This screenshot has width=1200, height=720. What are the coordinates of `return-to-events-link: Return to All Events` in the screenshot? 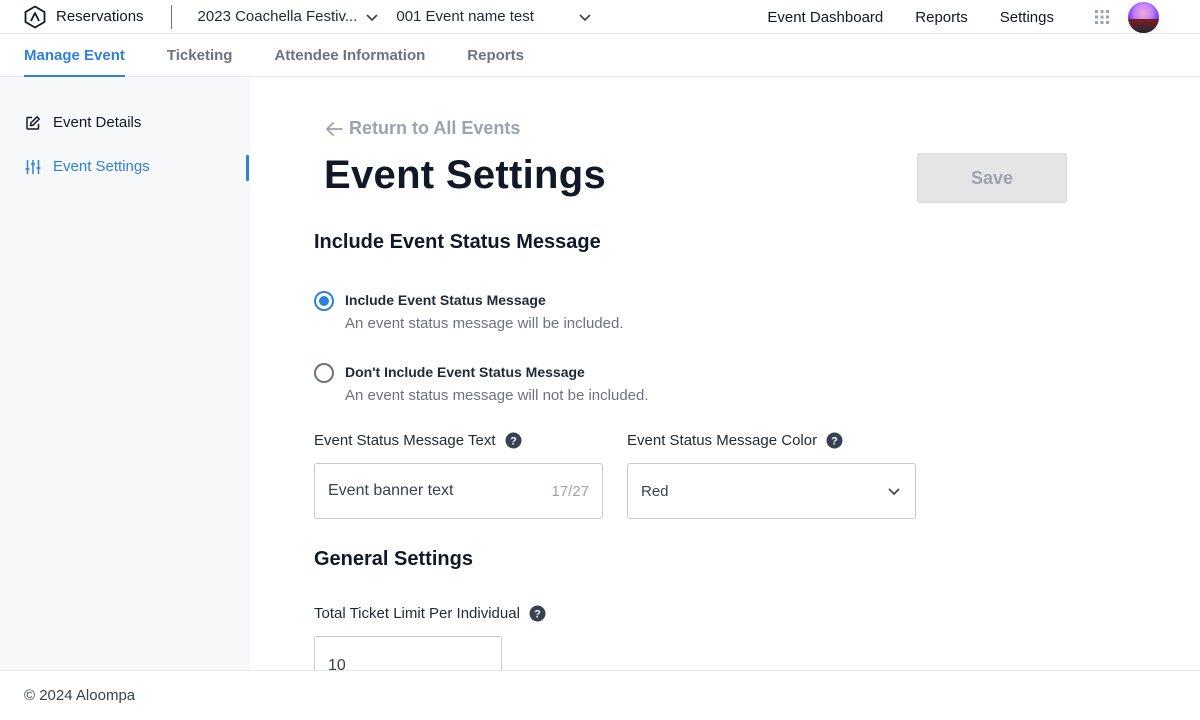 It's located at (422, 128).